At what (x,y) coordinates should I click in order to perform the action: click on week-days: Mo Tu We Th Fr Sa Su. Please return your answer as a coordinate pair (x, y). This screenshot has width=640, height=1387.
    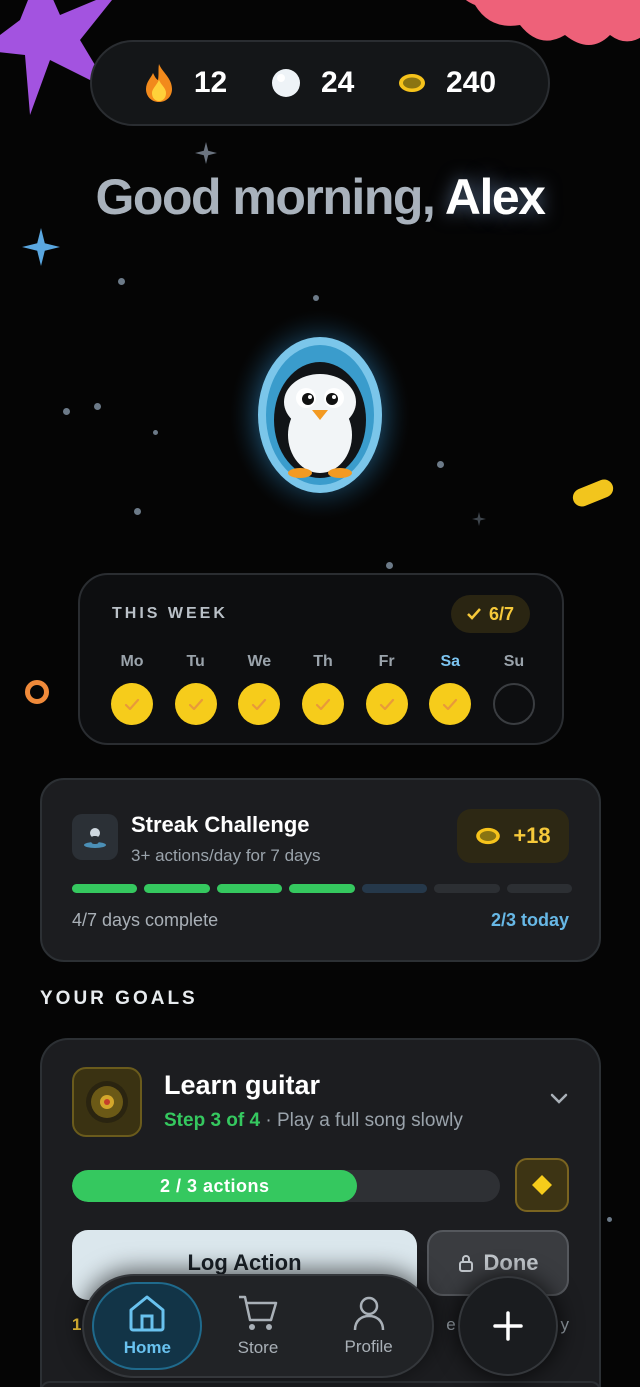
    Looking at the image, I should click on (323, 689).